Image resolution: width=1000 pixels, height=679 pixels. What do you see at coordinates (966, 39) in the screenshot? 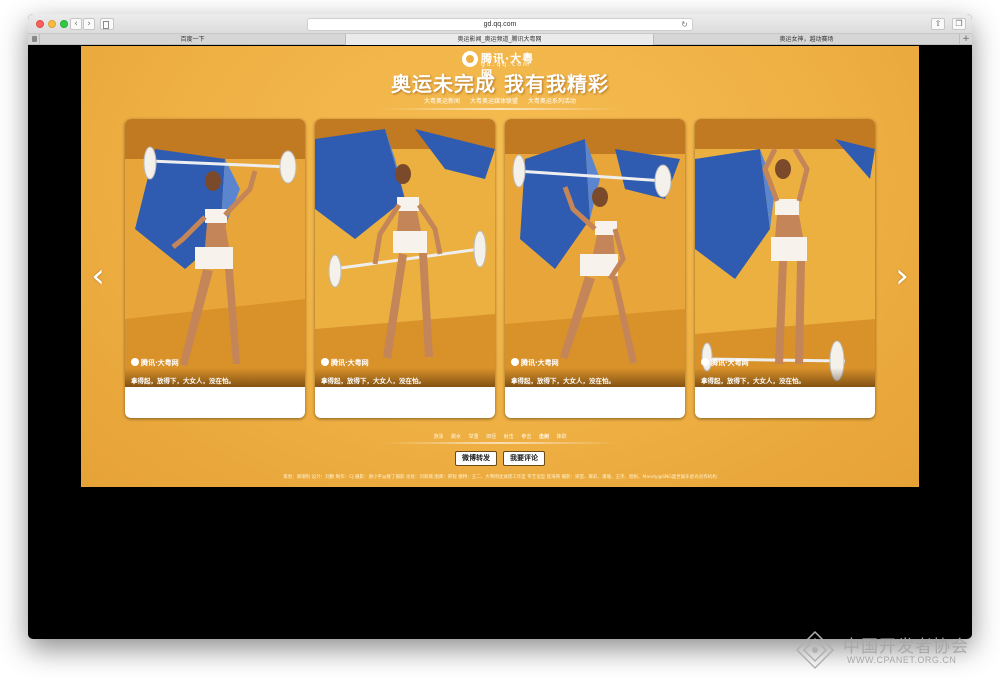
I see `new-tab-button: +` at bounding box center [966, 39].